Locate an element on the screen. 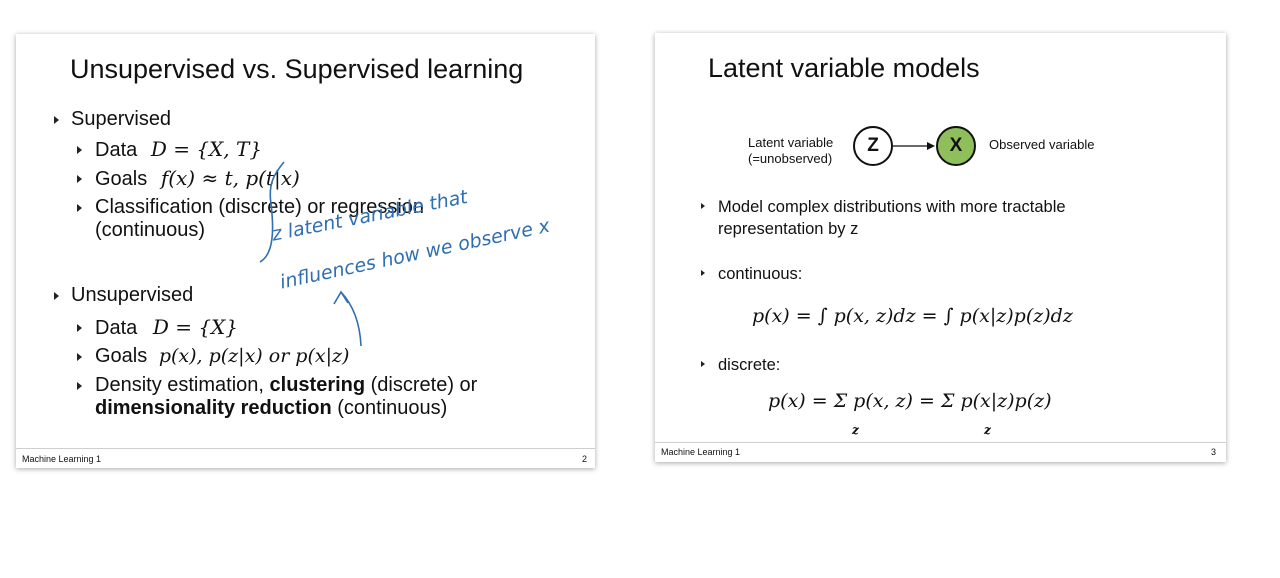 Image resolution: width=1280 pixels, height=578 pixels. bullet-text: discrete: is located at coordinates (749, 365).